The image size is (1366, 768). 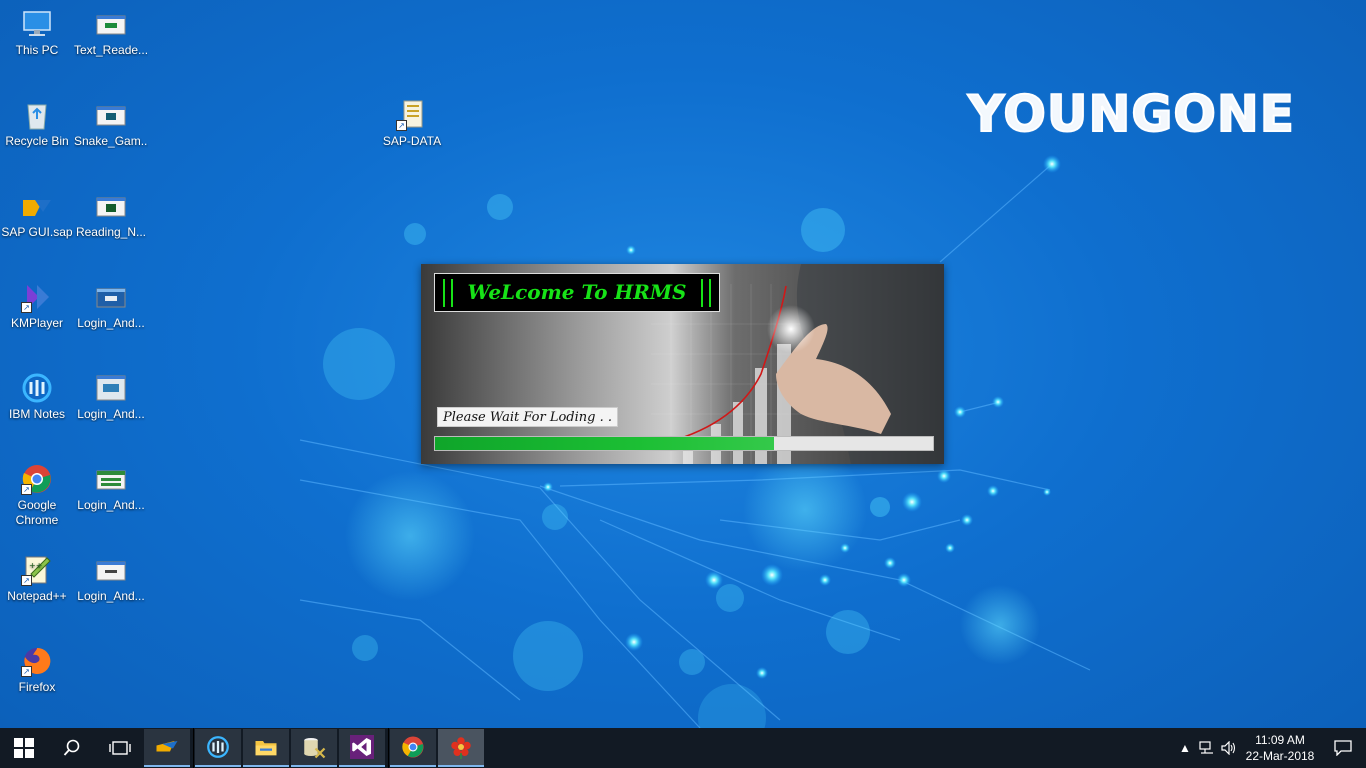 I want to click on desktop-icon-ibm-notes: IBM Notes, so click(x=37, y=397).